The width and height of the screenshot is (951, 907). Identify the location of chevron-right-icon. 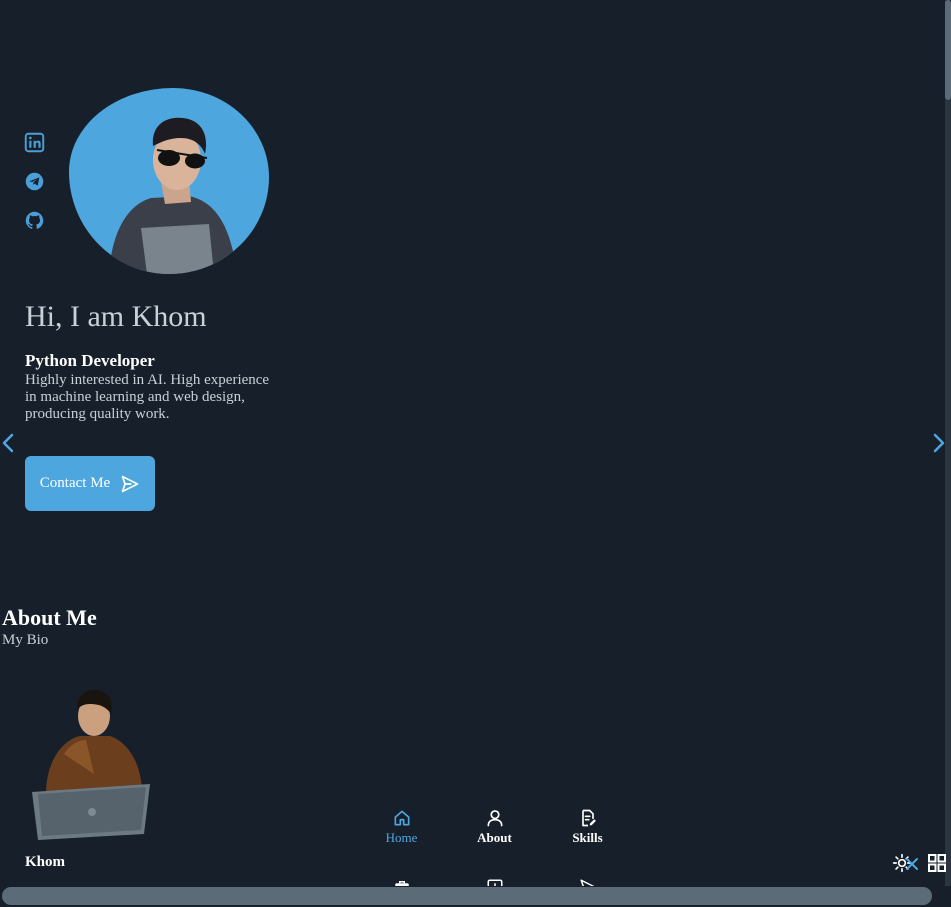
(939, 443).